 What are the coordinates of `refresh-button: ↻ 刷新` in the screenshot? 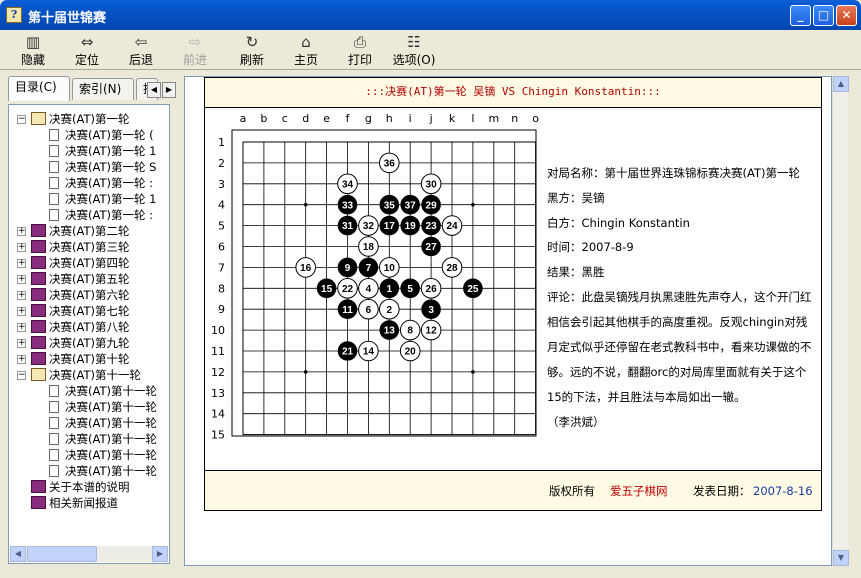 It's located at (252, 51).